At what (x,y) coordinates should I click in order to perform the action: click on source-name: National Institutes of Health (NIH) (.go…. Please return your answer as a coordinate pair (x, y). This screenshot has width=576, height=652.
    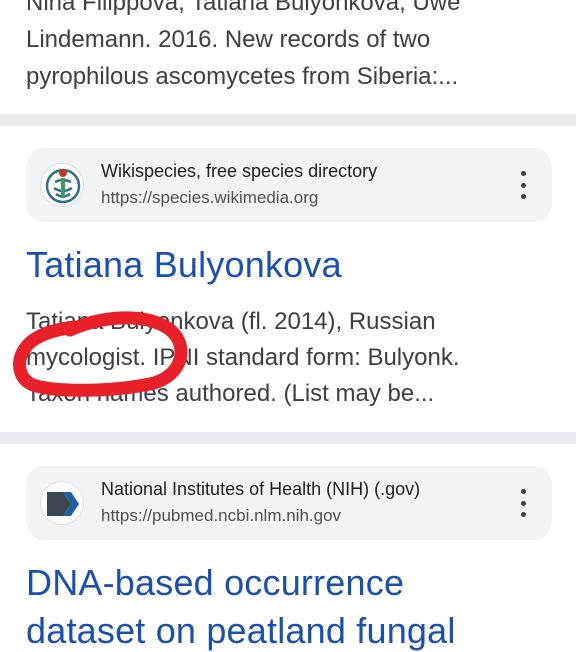
    Looking at the image, I should click on (261, 489).